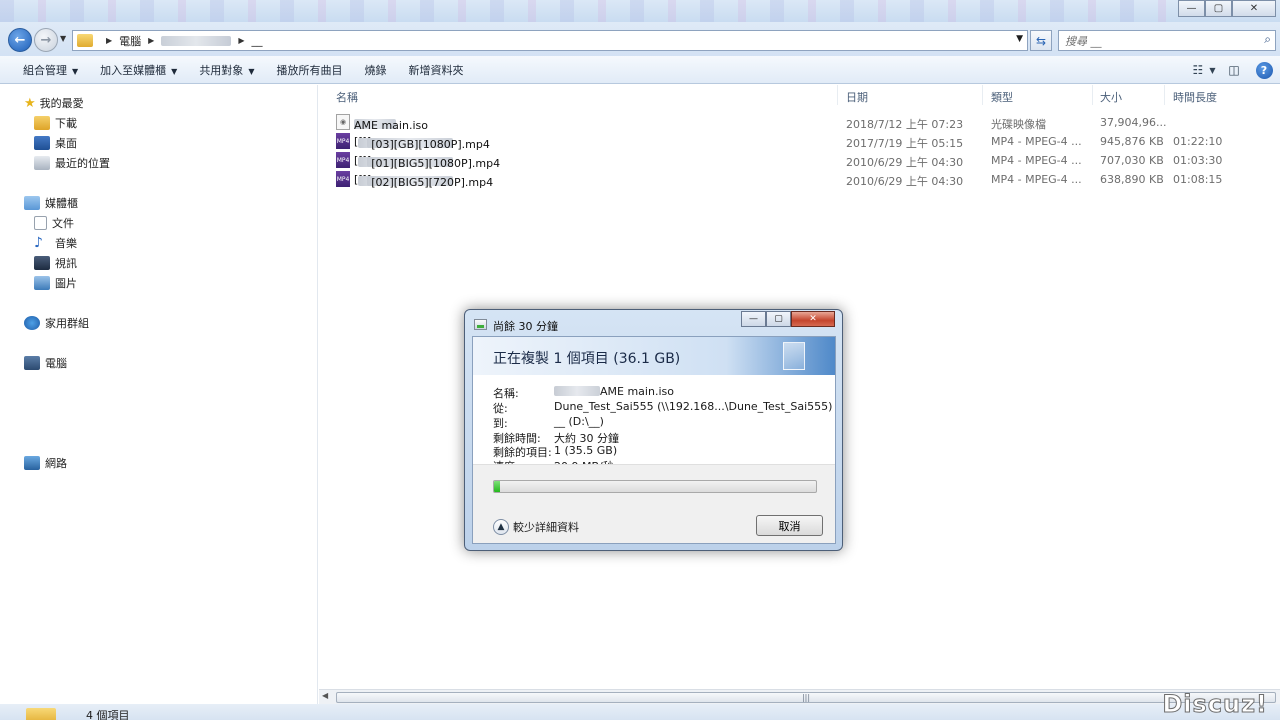 The image size is (1280, 720). I want to click on organize-menu: 組合管理 ▼, so click(50, 70).